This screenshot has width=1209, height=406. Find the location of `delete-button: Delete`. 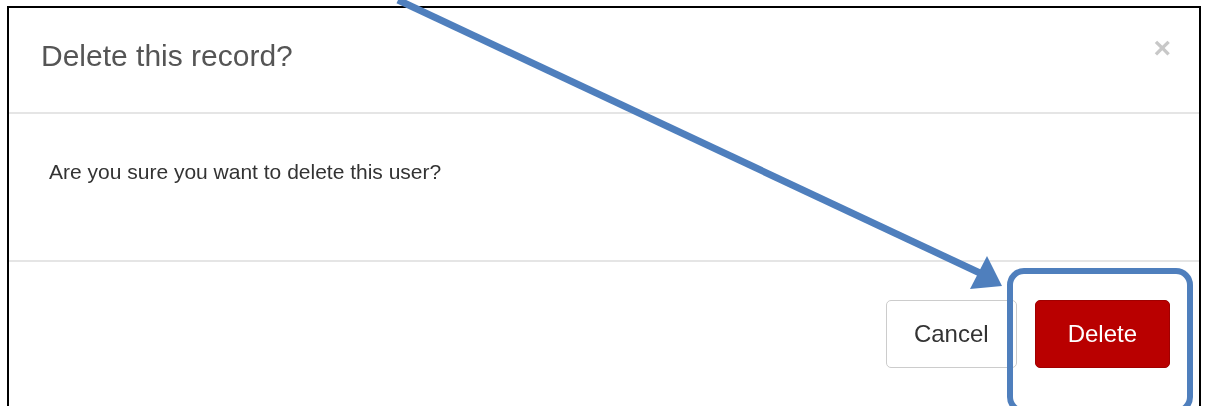

delete-button: Delete is located at coordinates (1102, 334).